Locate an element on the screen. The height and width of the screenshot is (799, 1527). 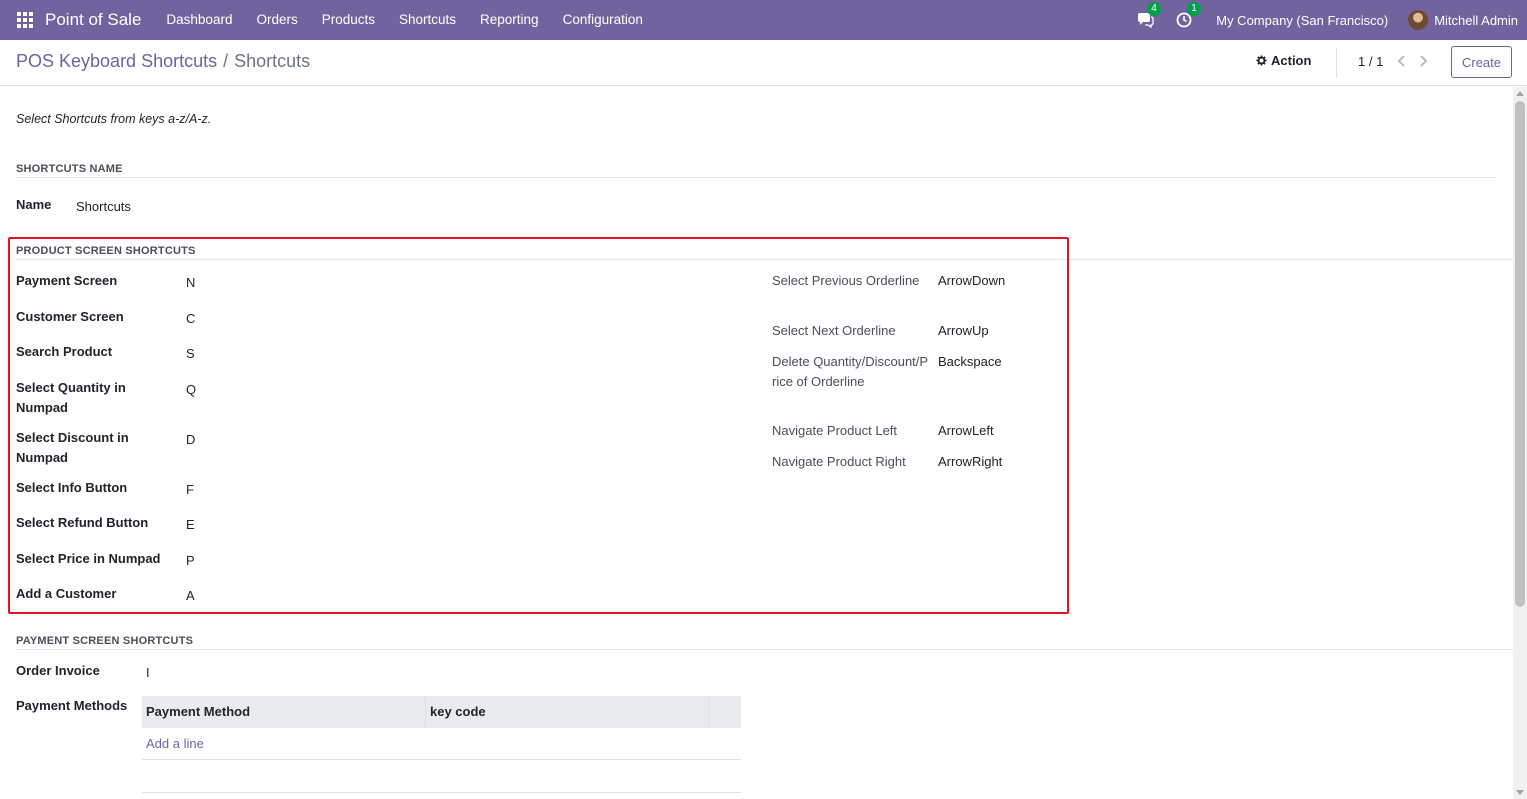
select-next-orderline-value: ArrowUp is located at coordinates (963, 331).